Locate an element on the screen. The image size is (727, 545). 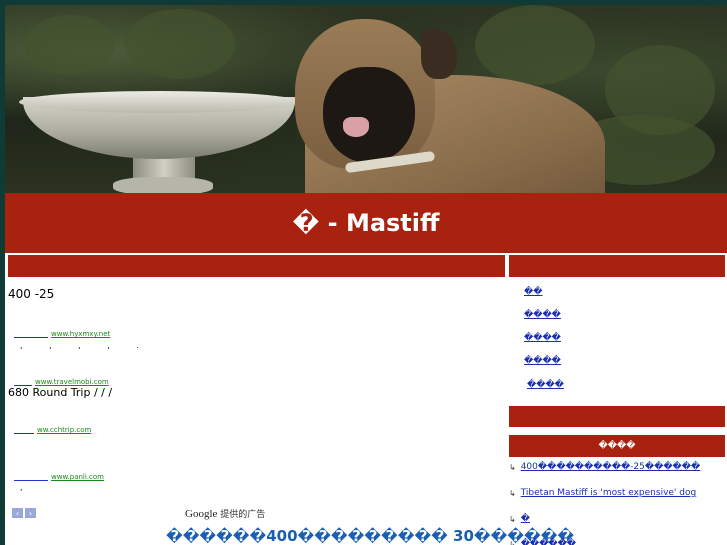
article-link: � is located at coordinates (525, 519).